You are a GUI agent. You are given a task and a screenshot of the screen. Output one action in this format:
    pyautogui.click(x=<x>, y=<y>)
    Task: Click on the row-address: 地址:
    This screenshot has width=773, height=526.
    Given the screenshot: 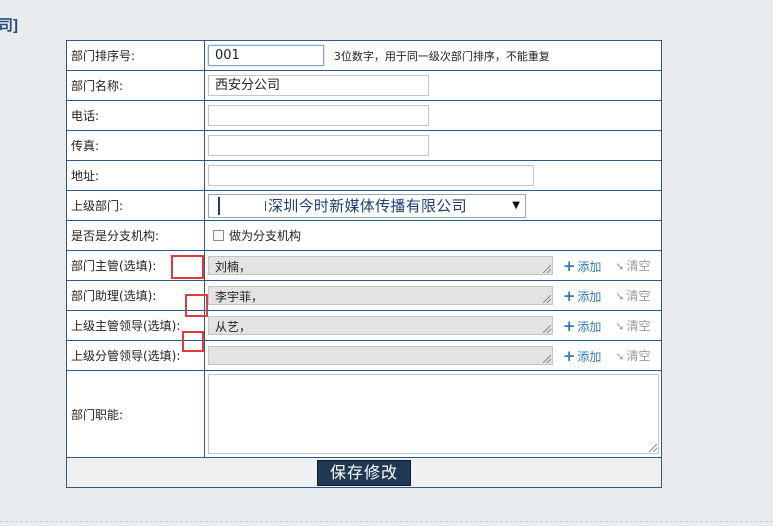 What is the action you would take?
    pyautogui.click(x=364, y=175)
    